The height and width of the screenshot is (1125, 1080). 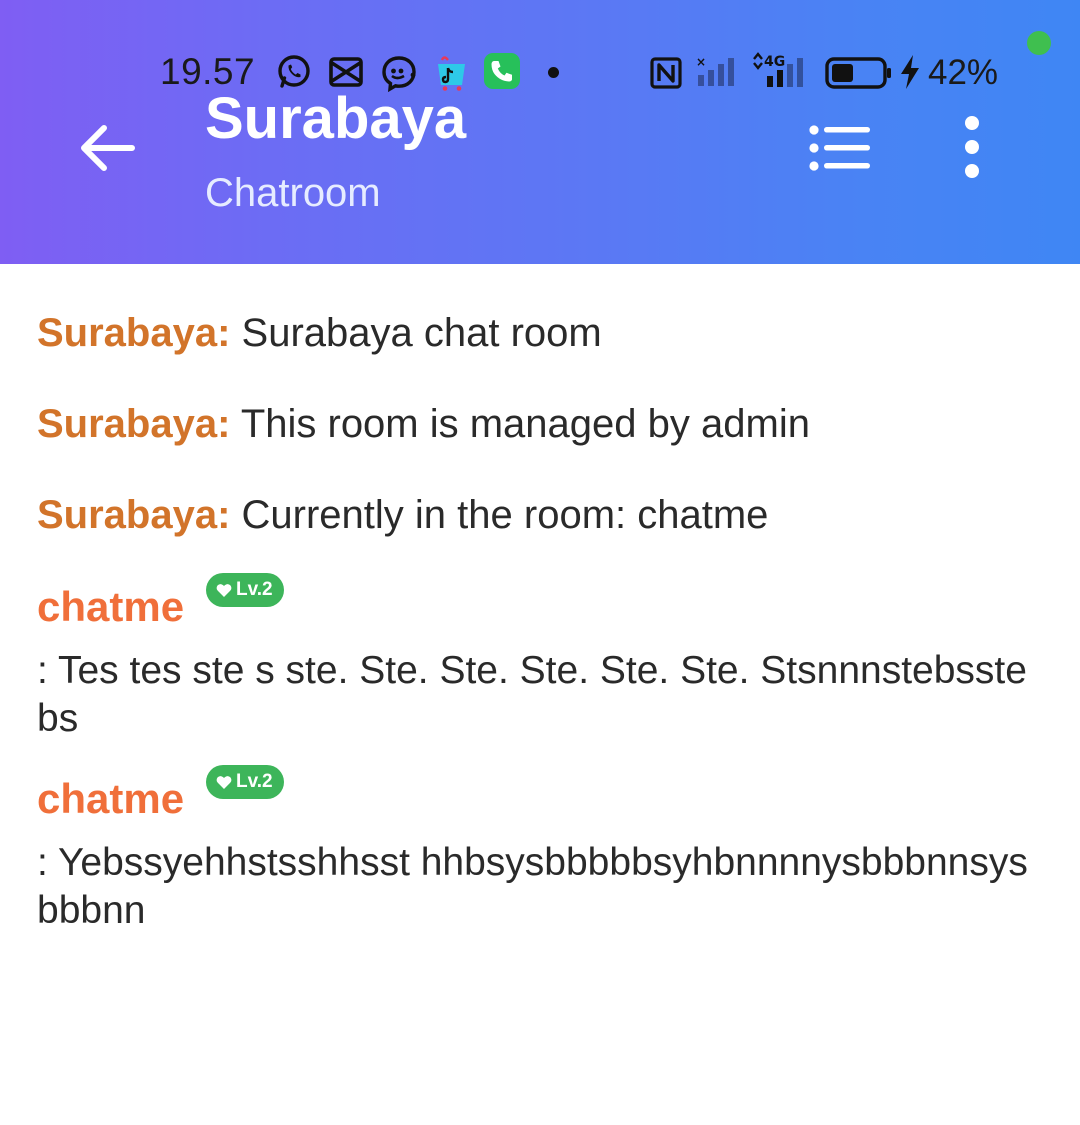 What do you see at coordinates (520, 424) in the screenshot?
I see `system-message-text: This room is managed by admin` at bounding box center [520, 424].